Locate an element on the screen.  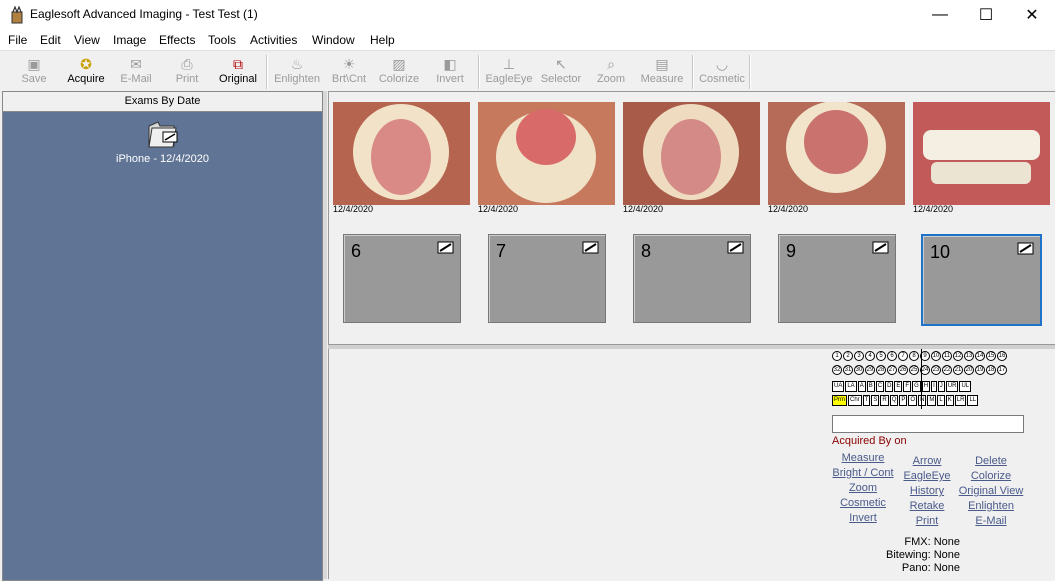
notes-input is located at coordinates (928, 424).